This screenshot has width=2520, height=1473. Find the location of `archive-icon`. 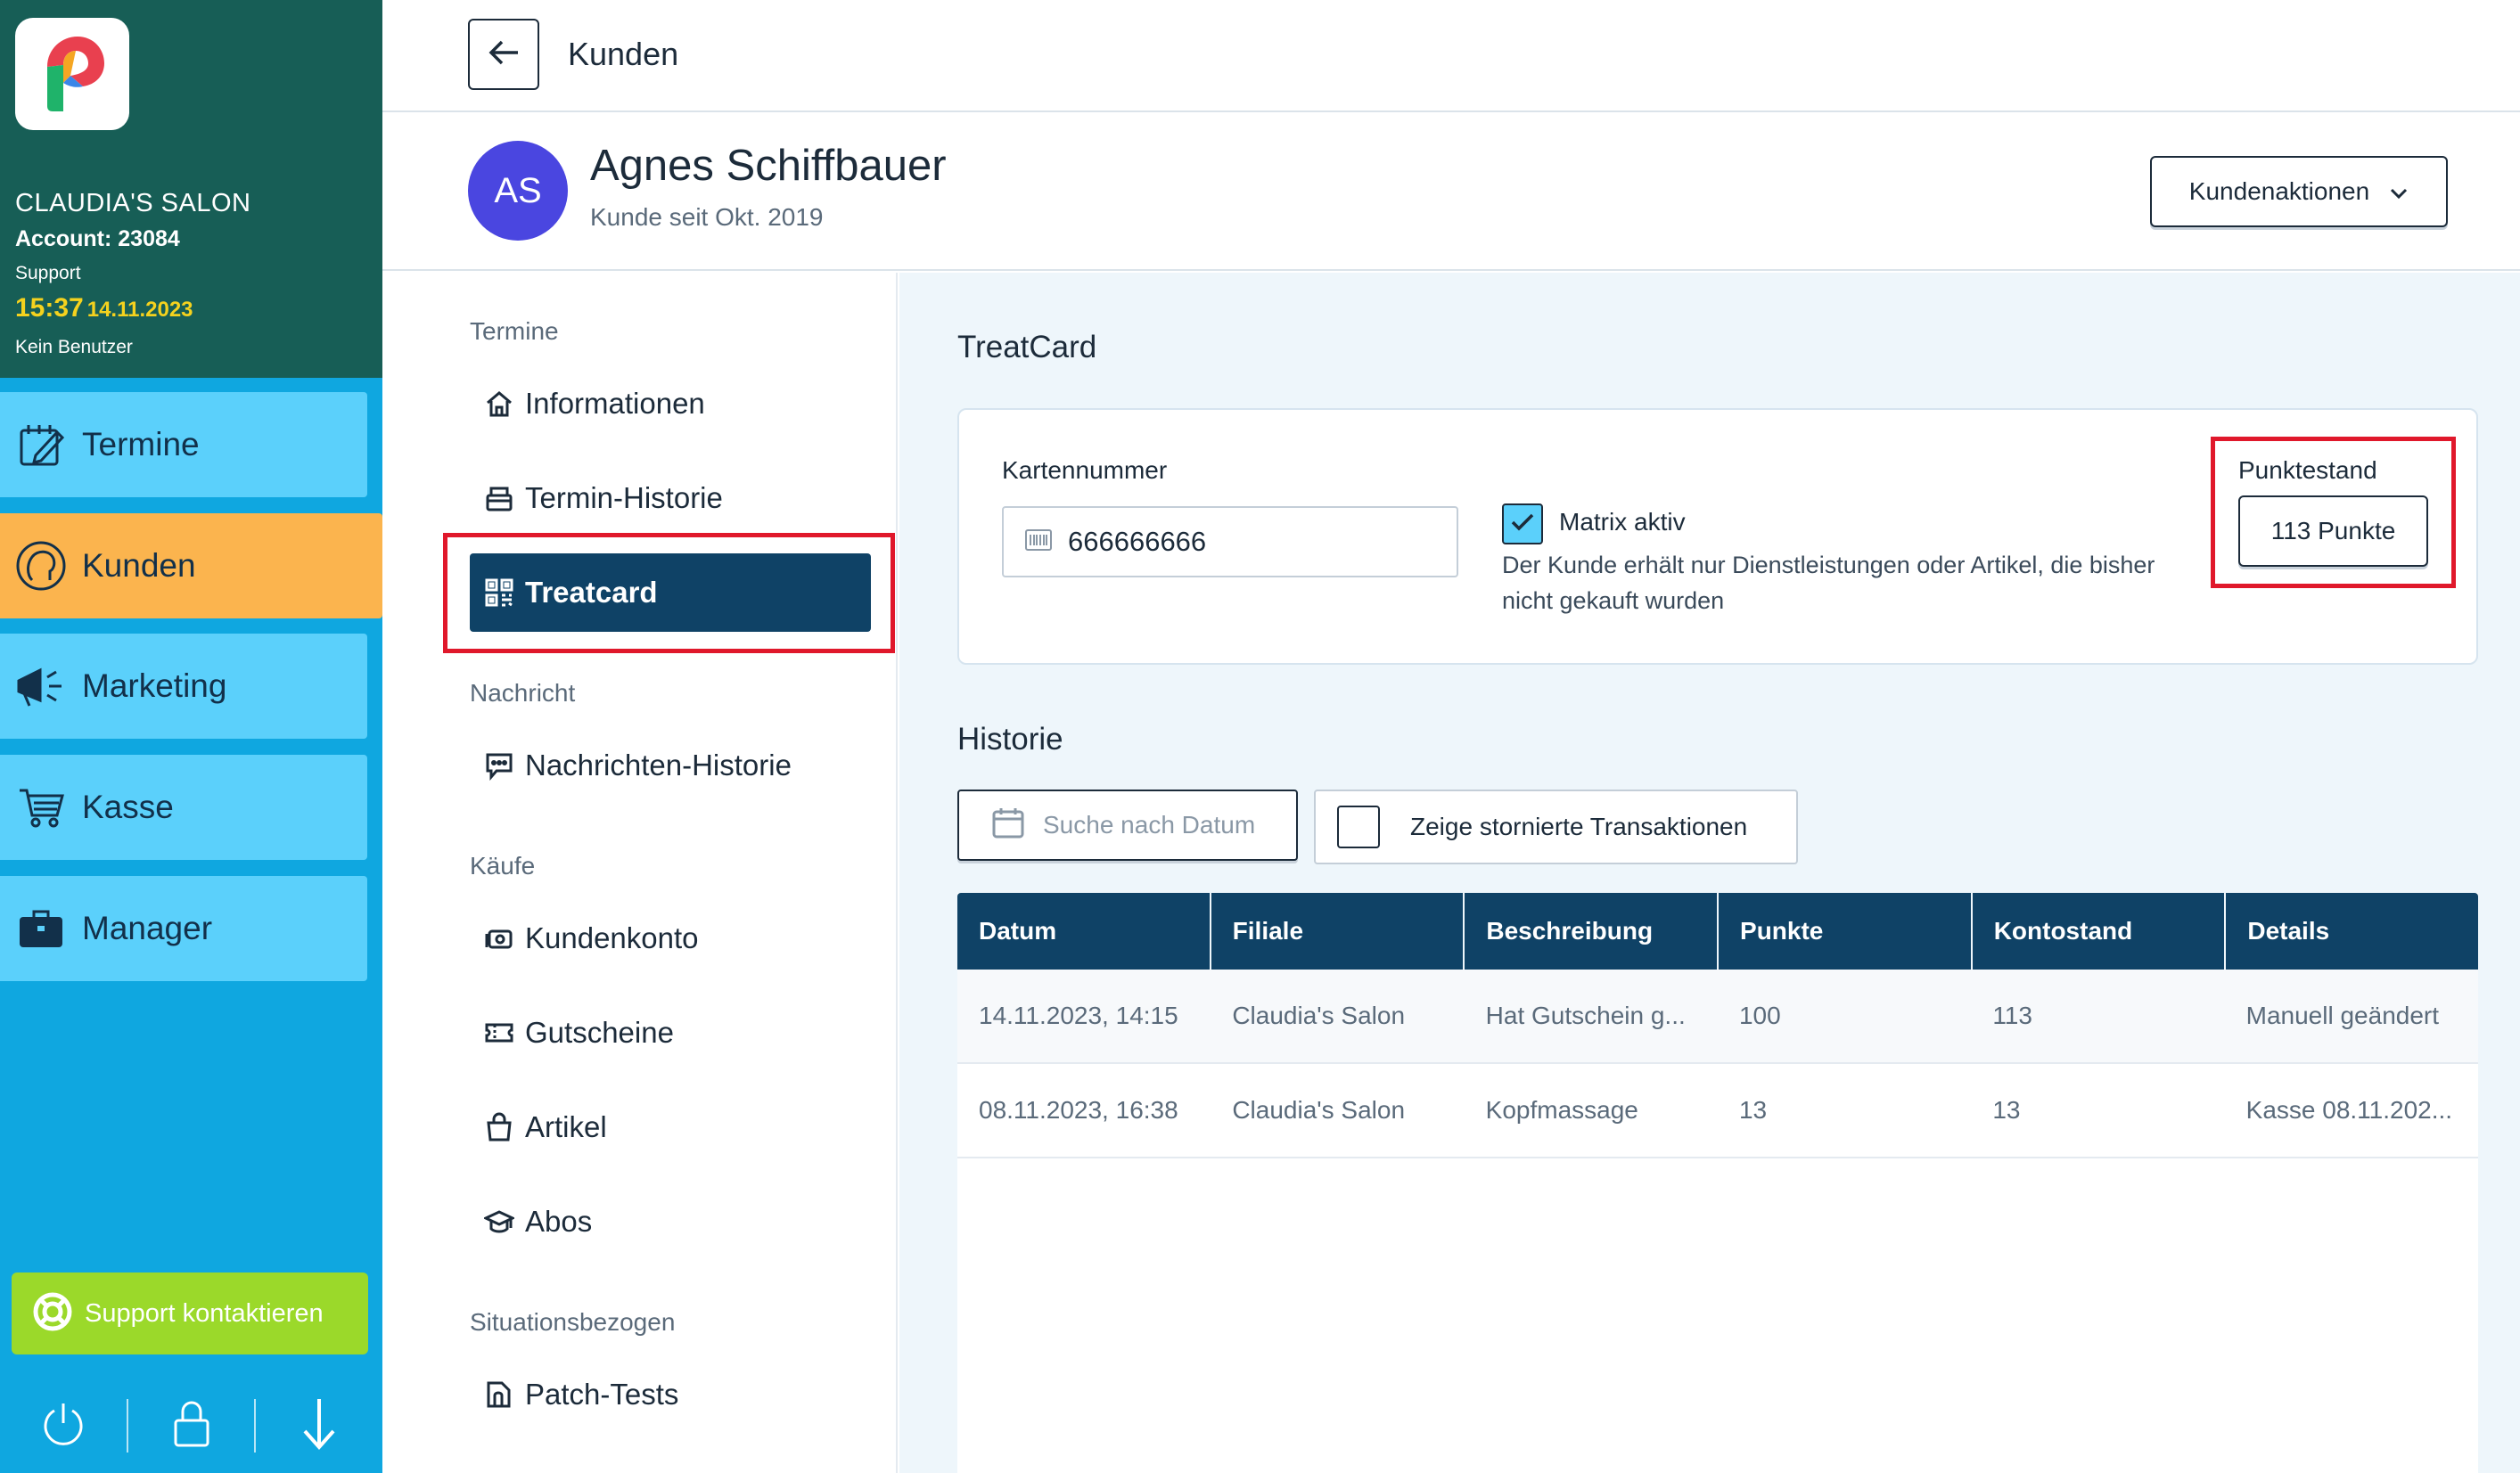

archive-icon is located at coordinates (502, 498).